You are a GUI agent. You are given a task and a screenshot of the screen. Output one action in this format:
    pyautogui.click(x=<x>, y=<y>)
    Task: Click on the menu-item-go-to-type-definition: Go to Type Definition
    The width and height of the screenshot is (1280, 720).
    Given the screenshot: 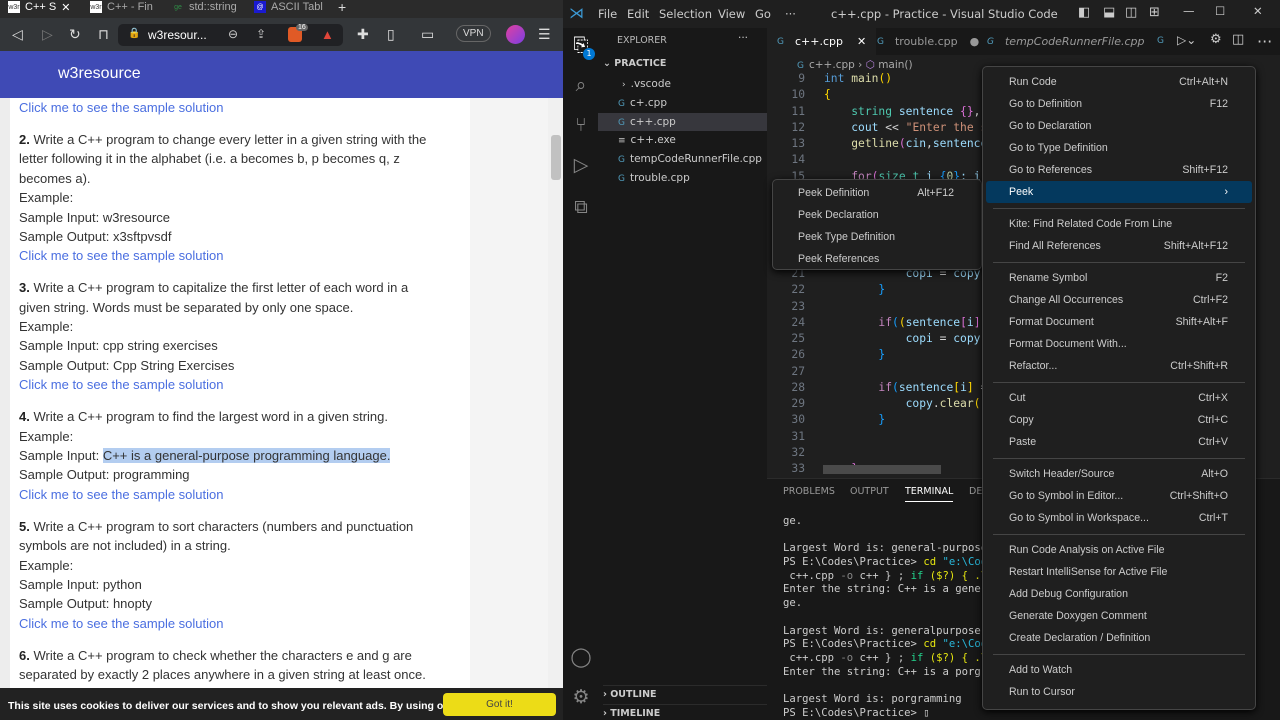 What is the action you would take?
    pyautogui.click(x=1119, y=148)
    